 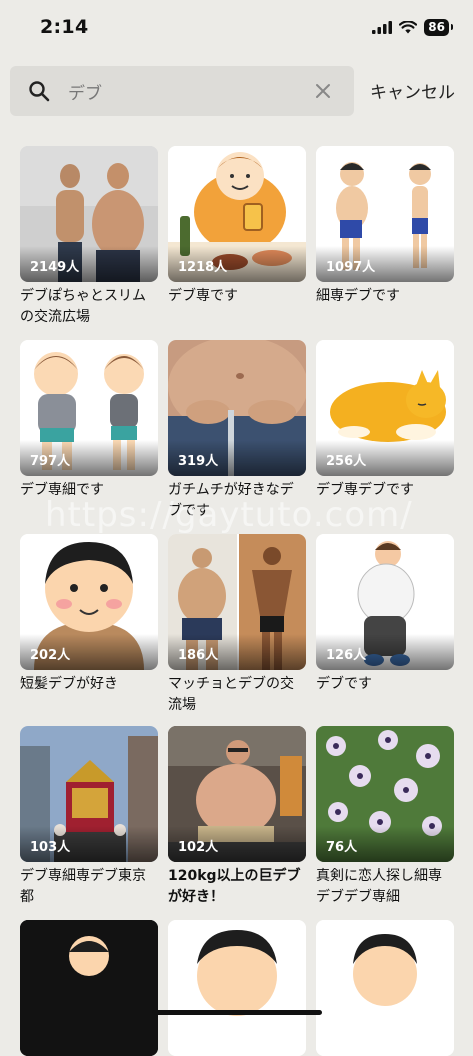 I want to click on group-title: デブ専細です, so click(x=62, y=490).